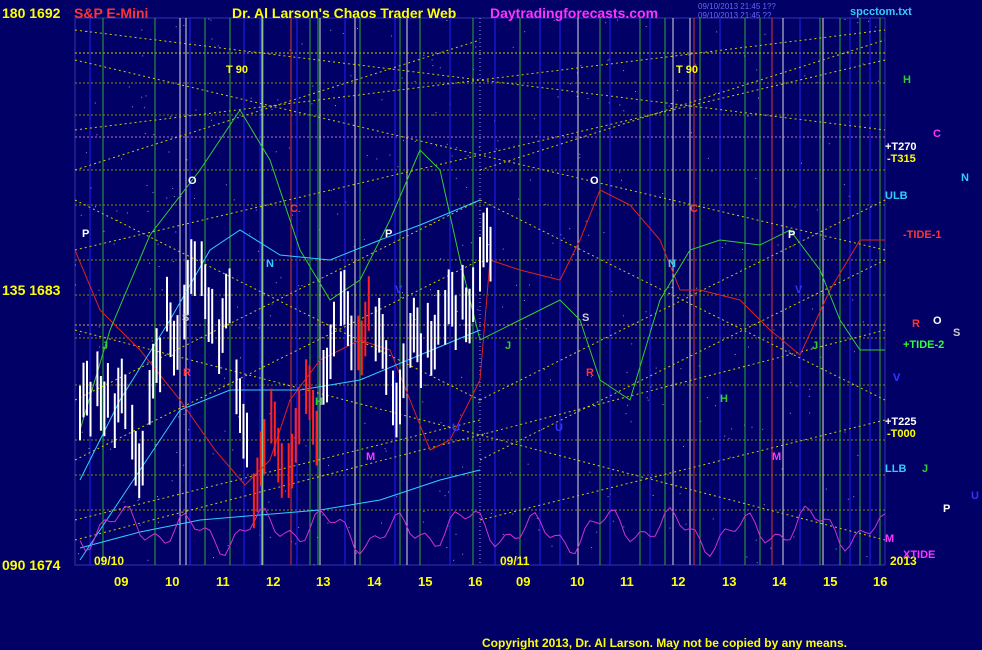  What do you see at coordinates (319, 402) in the screenshot?
I see `chart-annotation: H` at bounding box center [319, 402].